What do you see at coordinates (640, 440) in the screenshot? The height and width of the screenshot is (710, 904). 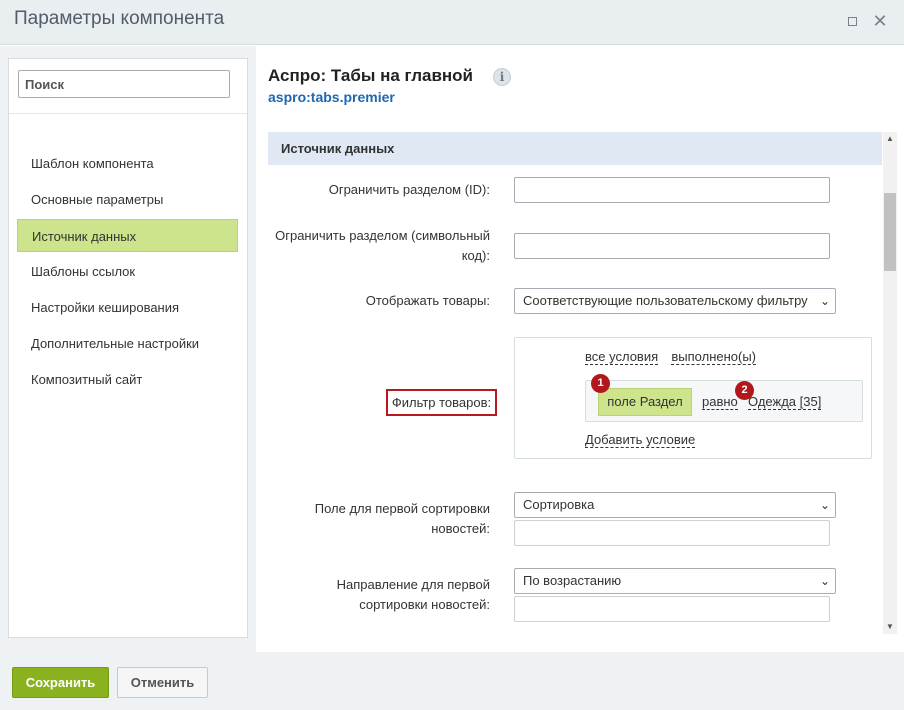 I see `add-condition-link: Добавить условие` at bounding box center [640, 440].